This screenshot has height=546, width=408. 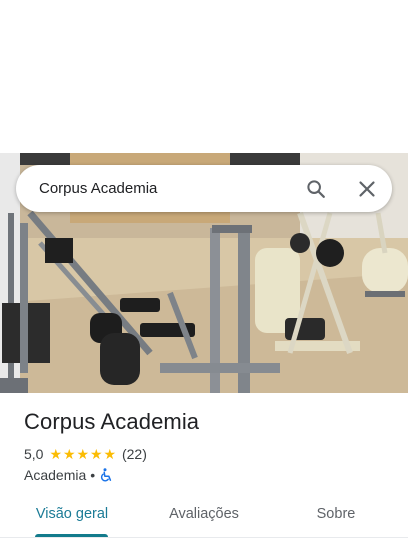 I want to click on search-button, so click(x=316, y=189).